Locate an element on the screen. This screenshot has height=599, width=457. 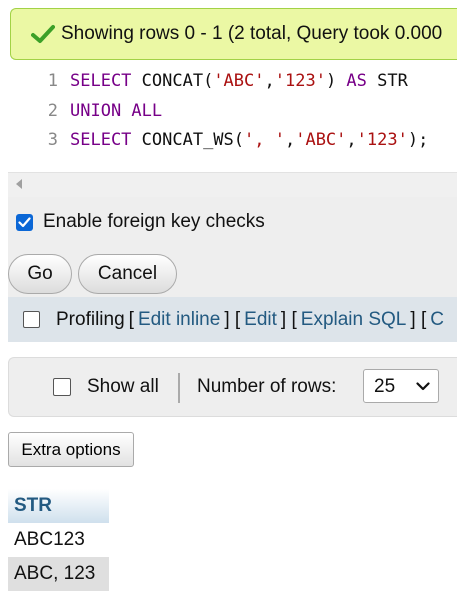
line-number: 1 is located at coordinates (52, 81).